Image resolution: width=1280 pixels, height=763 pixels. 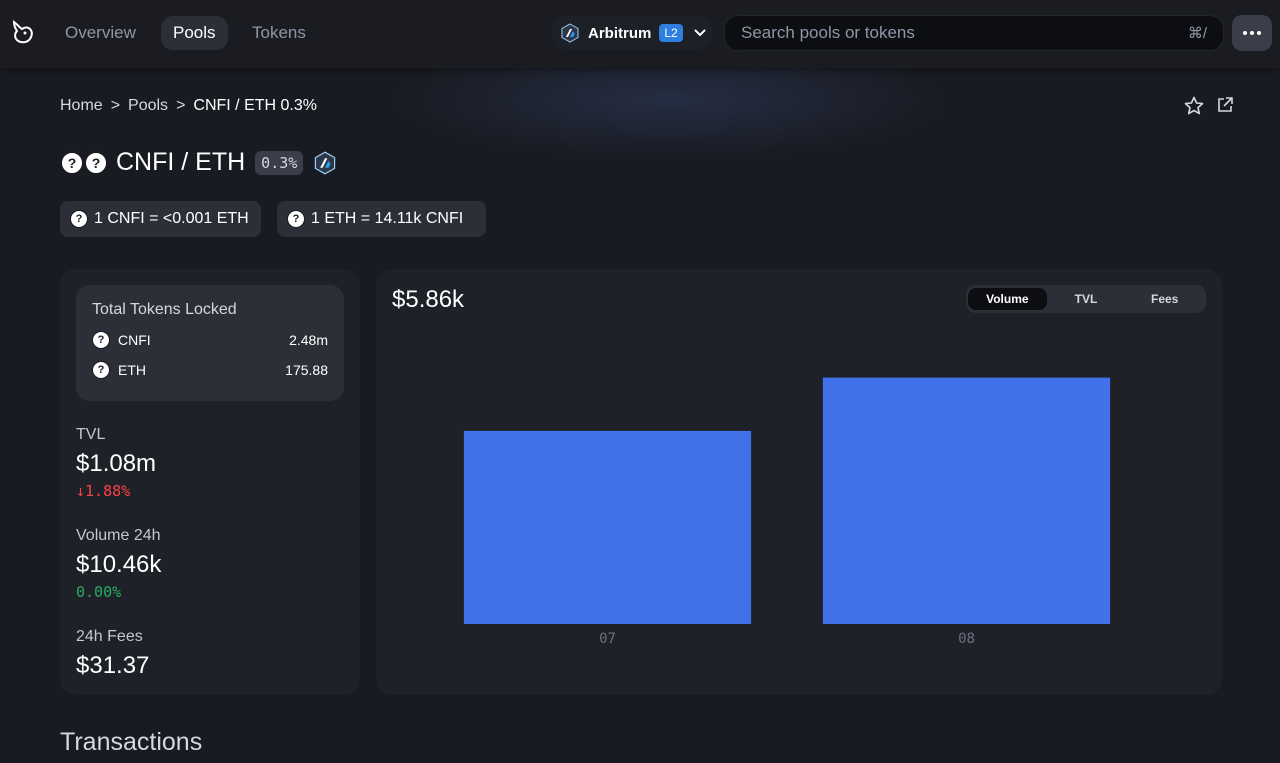 I want to click on l2-badge: L2, so click(x=671, y=33).